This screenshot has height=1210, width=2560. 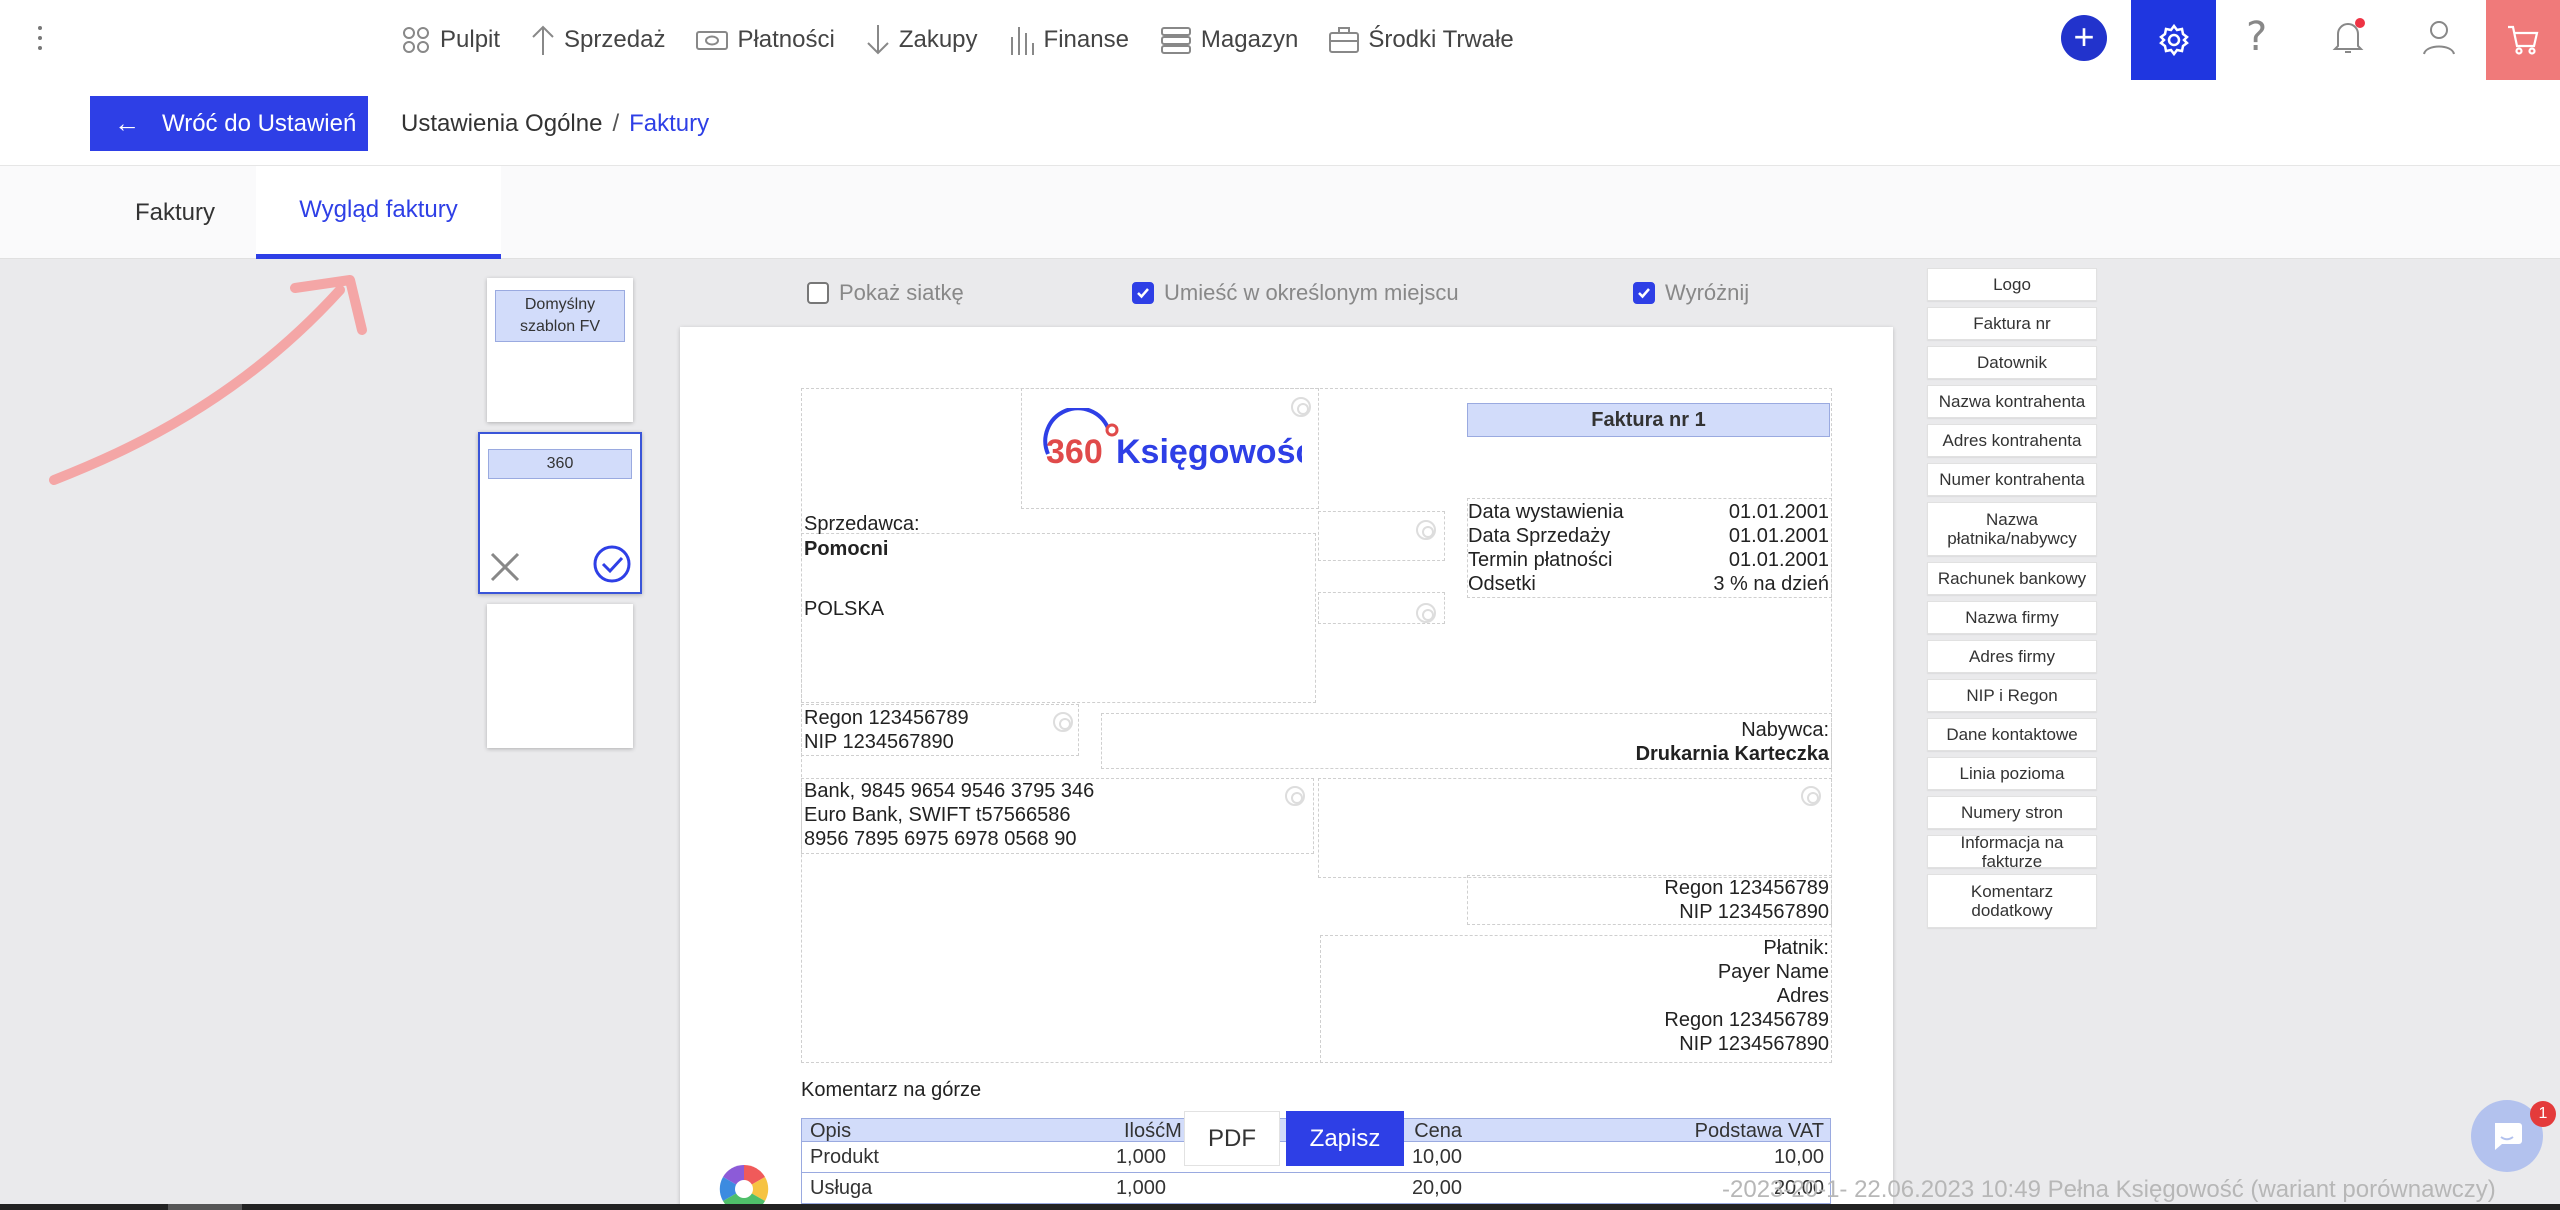 I want to click on empty-box, so click(x=1575, y=828).